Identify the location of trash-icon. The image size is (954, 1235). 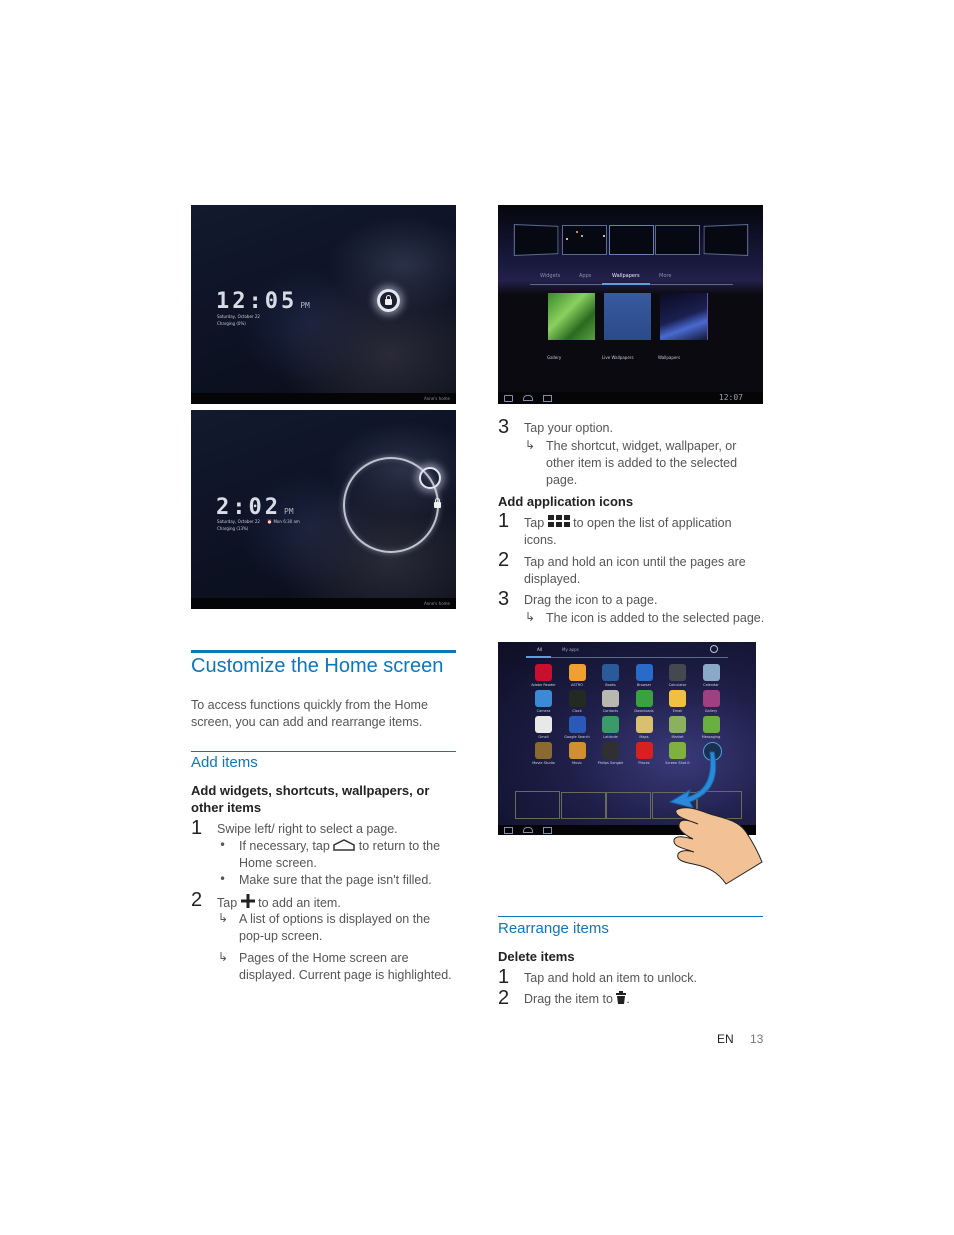
(621, 997).